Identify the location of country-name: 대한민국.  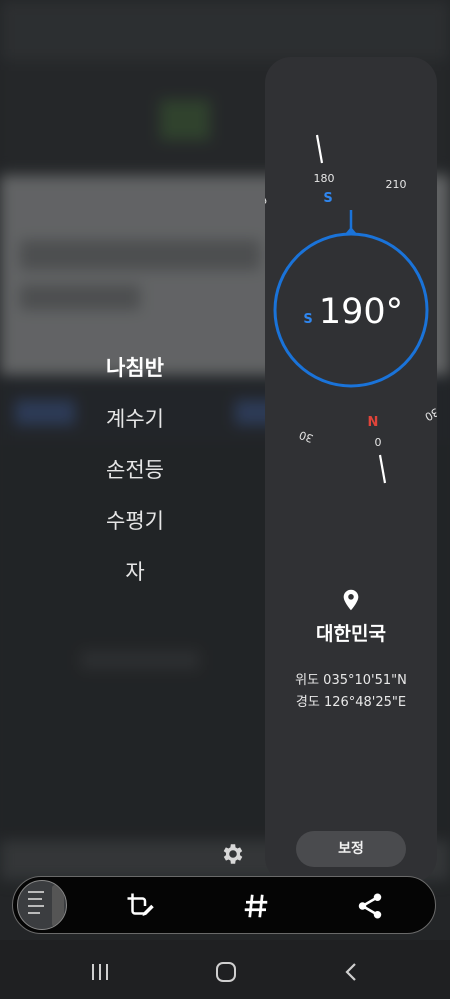
(351, 634).